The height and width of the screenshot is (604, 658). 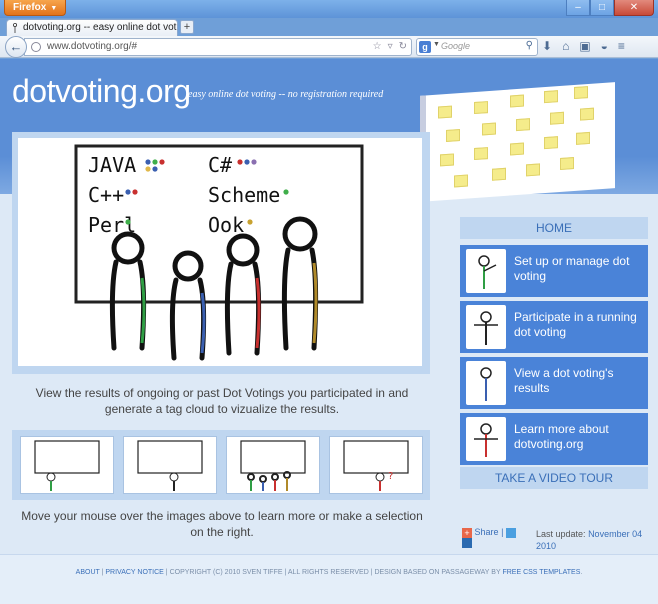 I want to click on nav-card-setup: Set up or manage dot voting, so click(x=554, y=271).